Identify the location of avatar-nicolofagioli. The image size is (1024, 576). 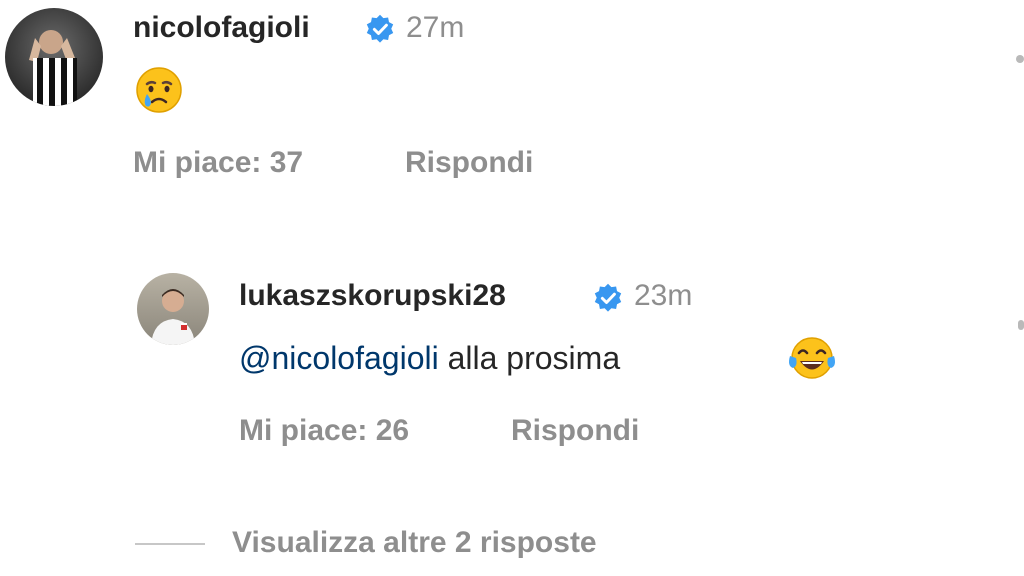
(54, 57).